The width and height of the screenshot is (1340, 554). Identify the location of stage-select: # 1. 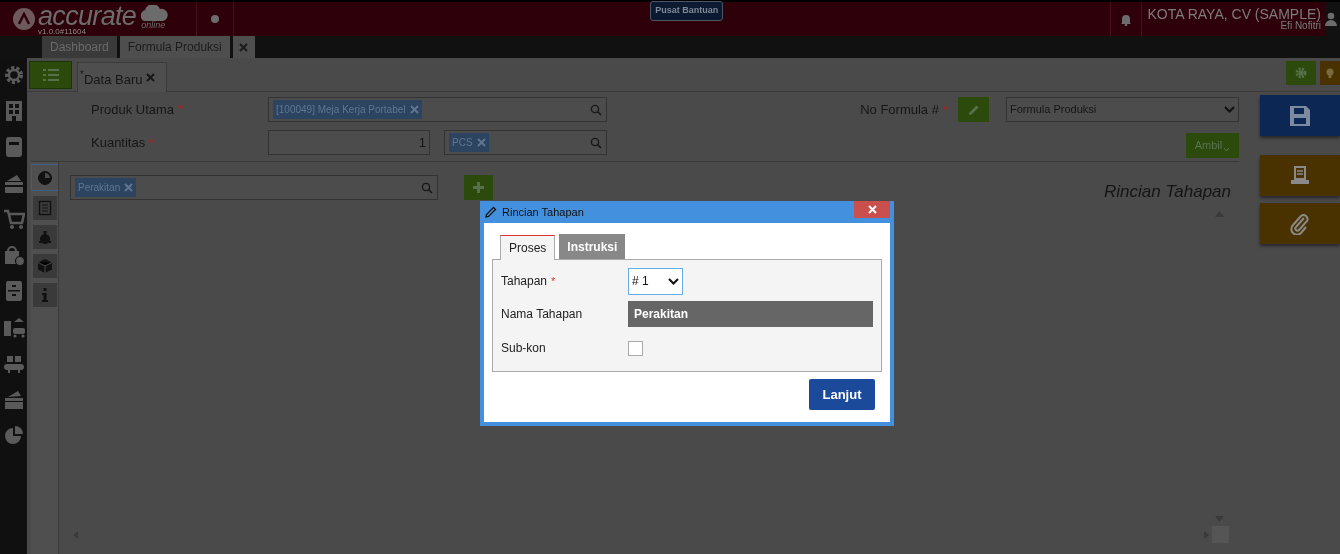
(655, 281).